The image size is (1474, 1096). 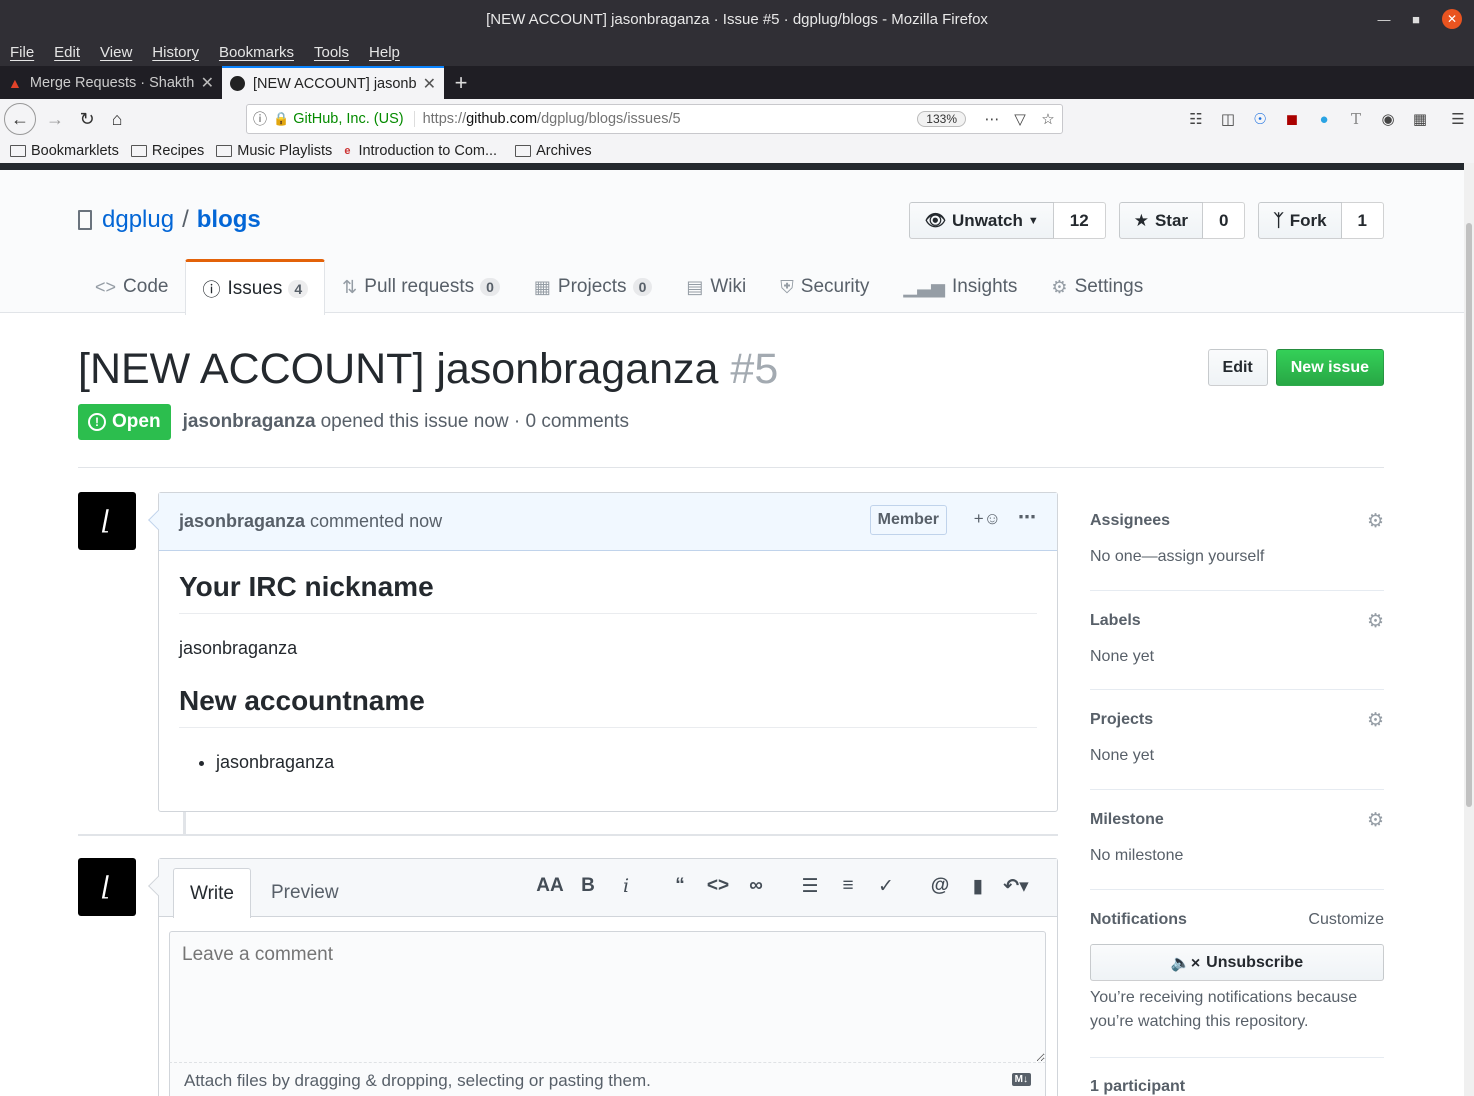 I want to click on info-icon: ⓘ, so click(x=260, y=119).